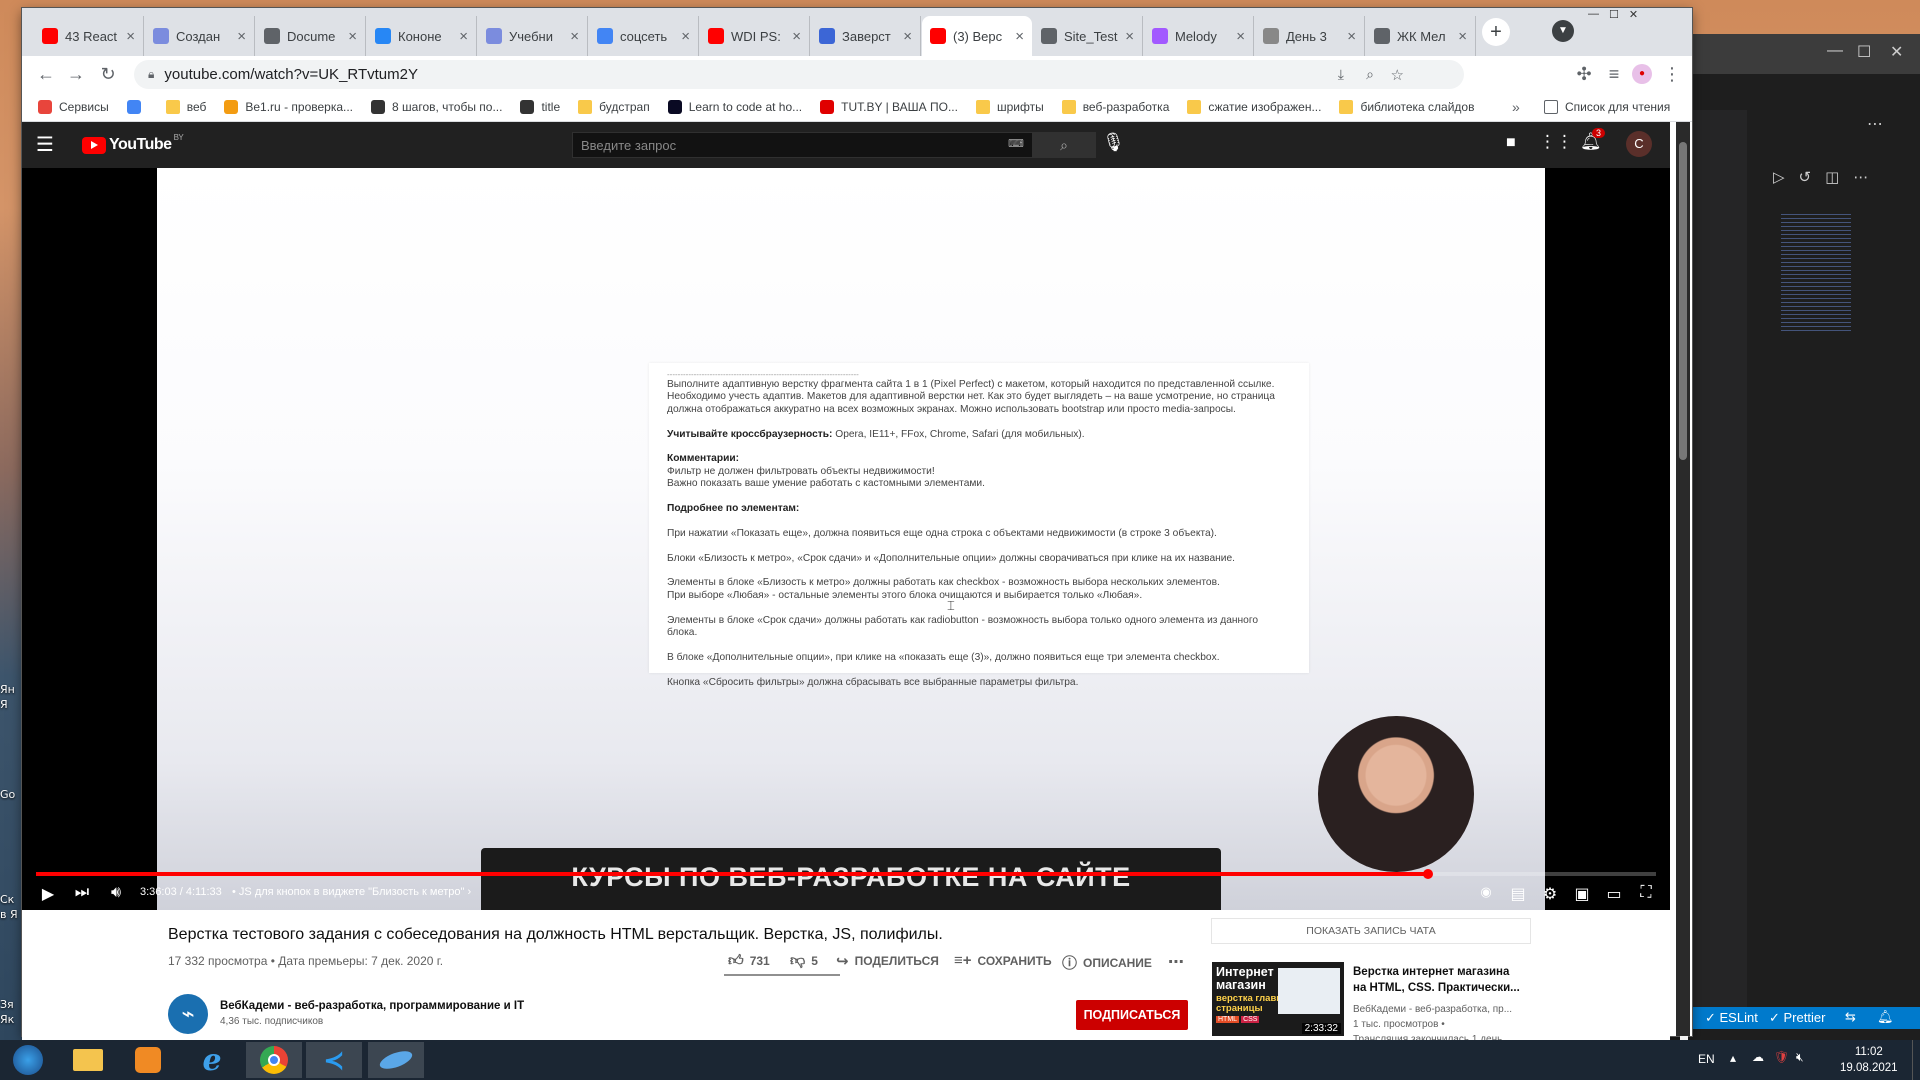 The width and height of the screenshot is (1920, 1080). I want to click on bookmark: шрифты, so click(1009, 106).